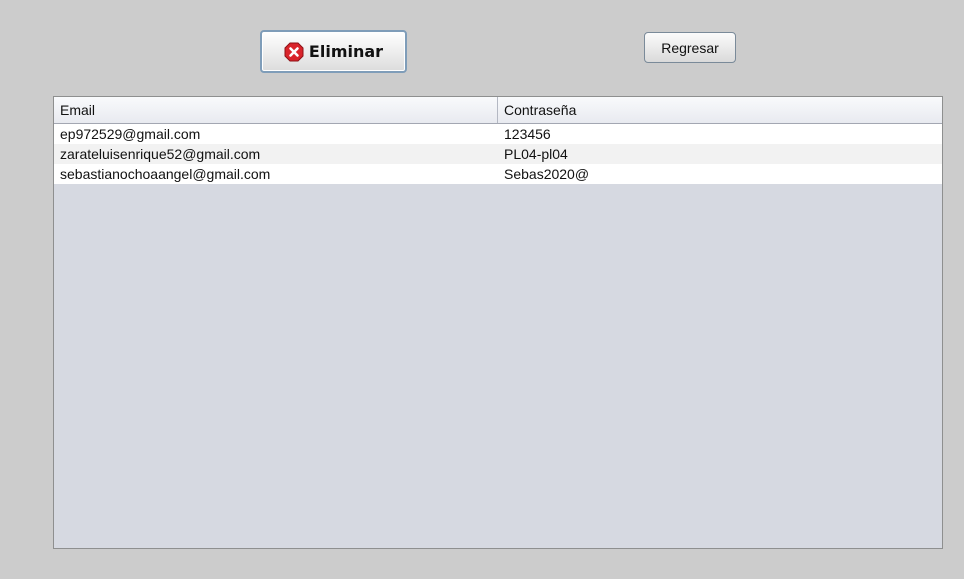  I want to click on cell-email: ep972529@gmail.com, so click(276, 134).